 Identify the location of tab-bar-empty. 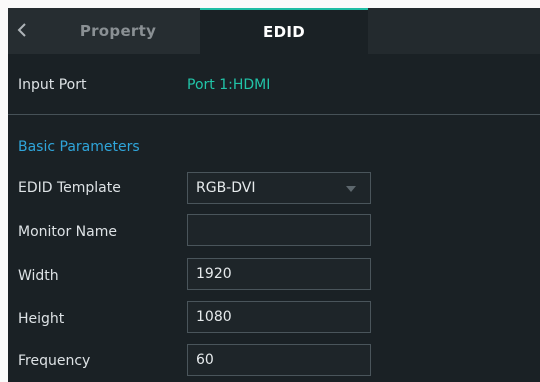
(454, 31).